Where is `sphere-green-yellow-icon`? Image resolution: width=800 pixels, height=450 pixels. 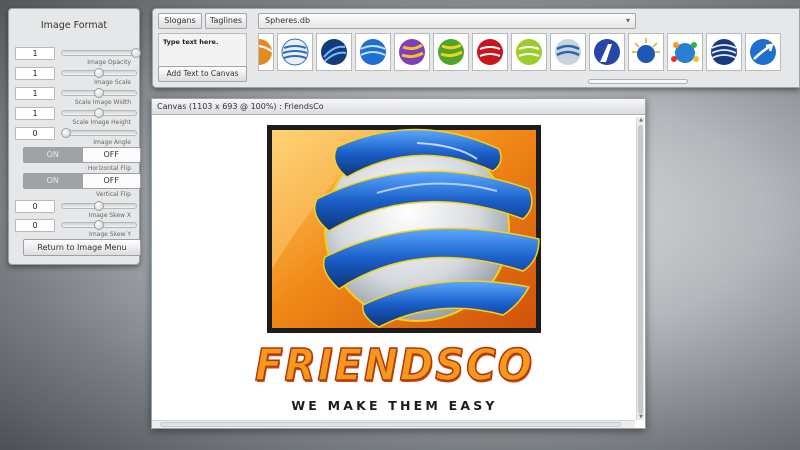 sphere-green-yellow-icon is located at coordinates (451, 52).